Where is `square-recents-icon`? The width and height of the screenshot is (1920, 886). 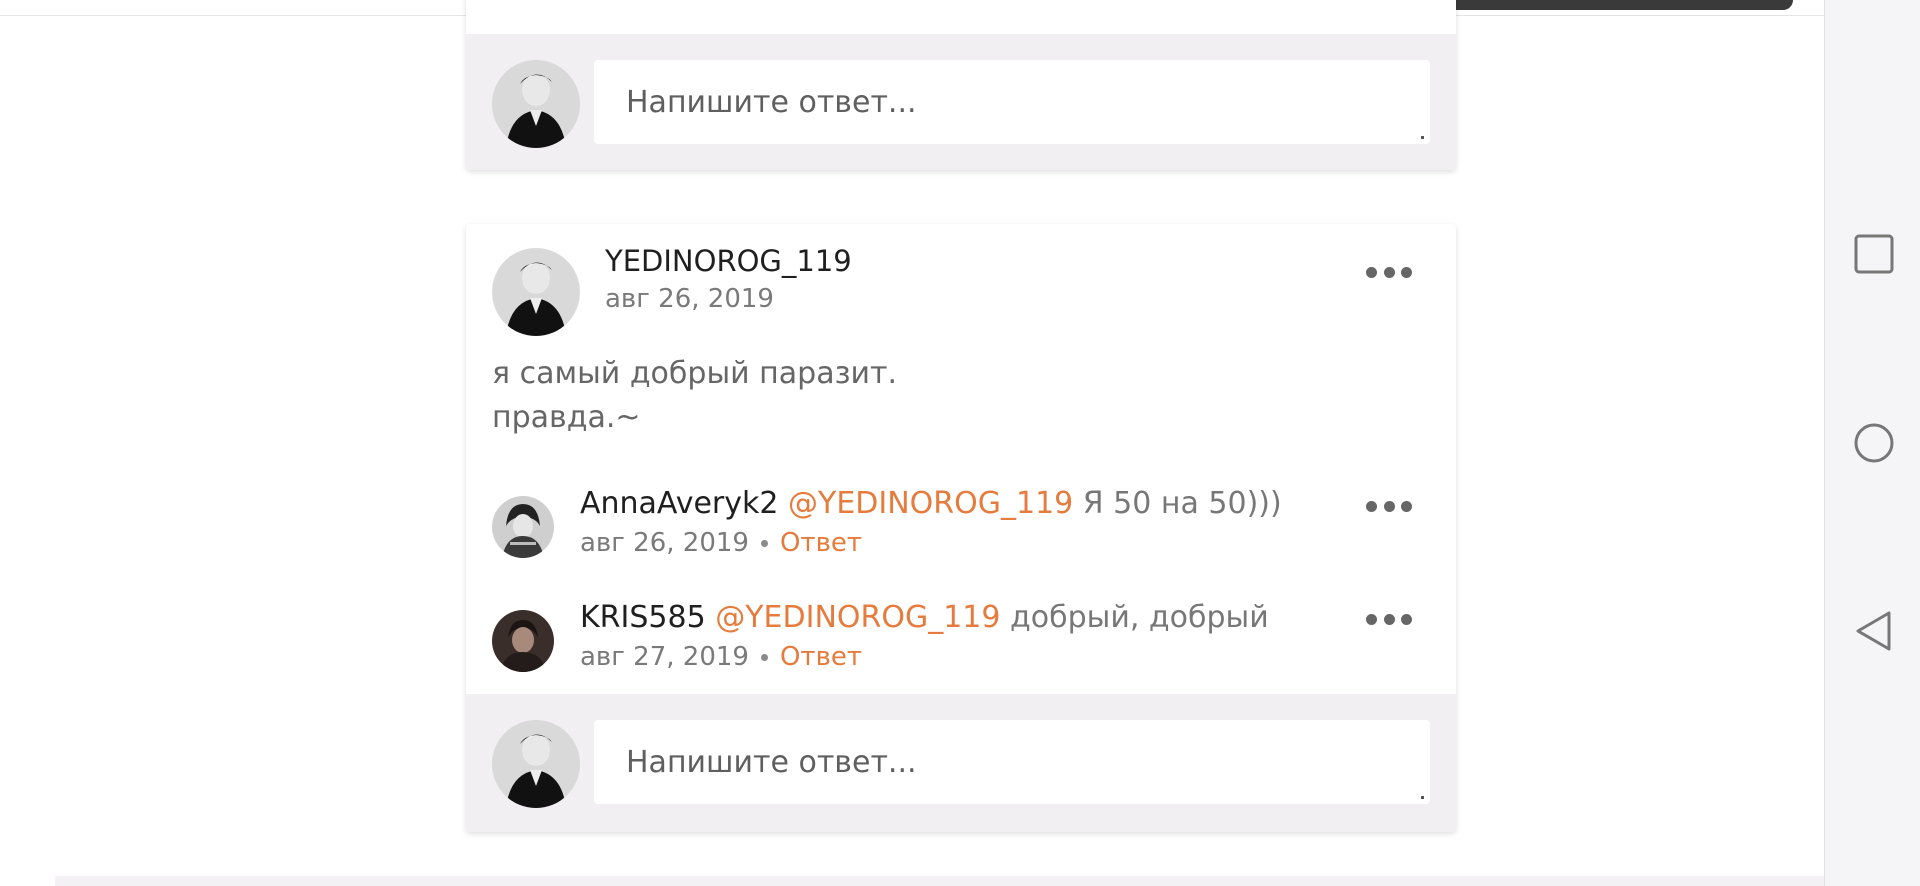 square-recents-icon is located at coordinates (1874, 254).